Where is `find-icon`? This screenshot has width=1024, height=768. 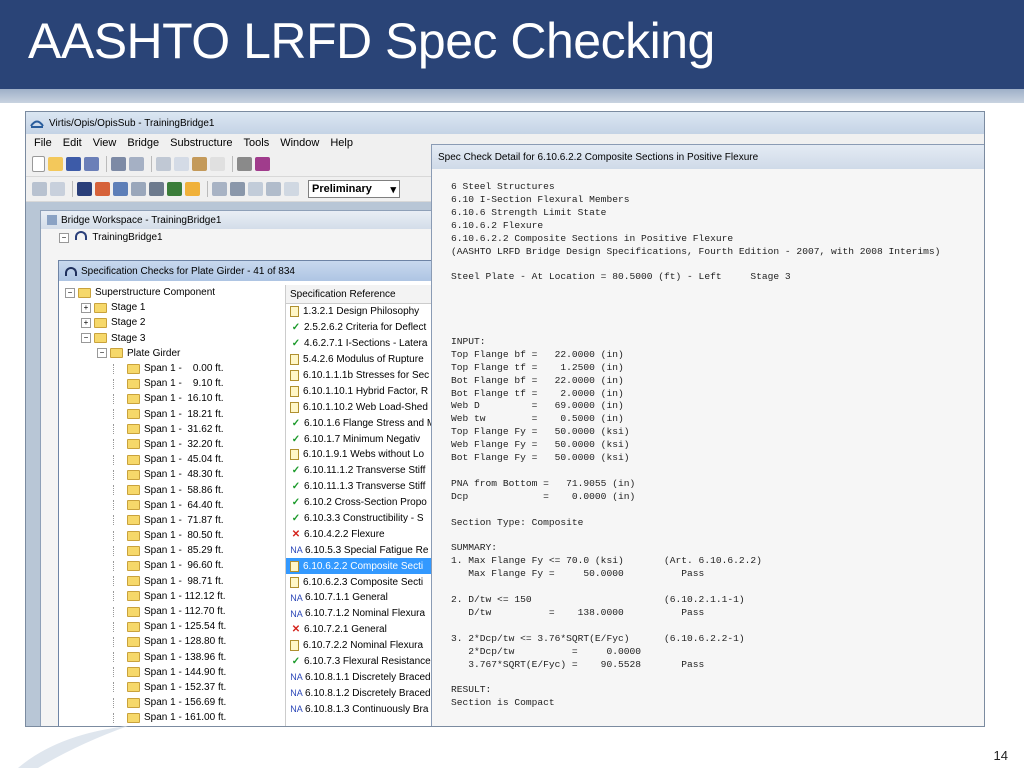
find-icon is located at coordinates (138, 189).